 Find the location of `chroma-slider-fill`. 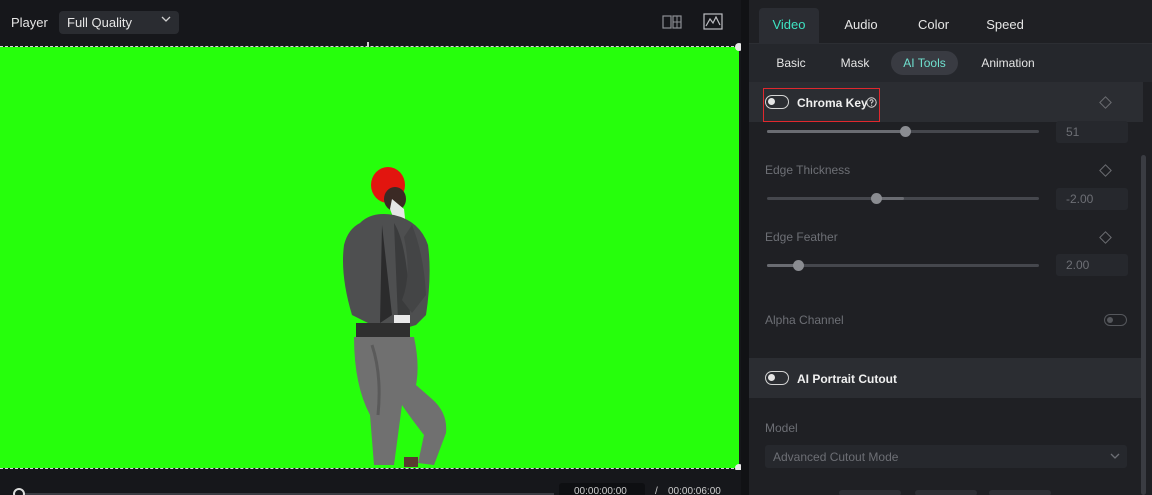

chroma-slider-fill is located at coordinates (836, 131).